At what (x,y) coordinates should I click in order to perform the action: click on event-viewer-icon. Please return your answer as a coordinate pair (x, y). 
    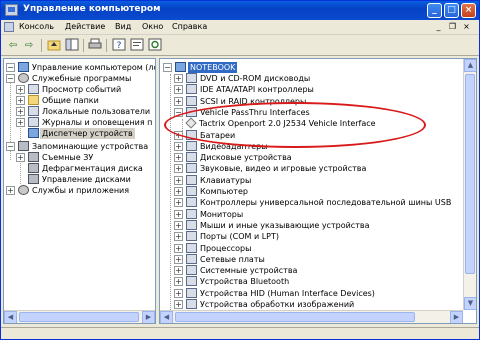
    Looking at the image, I should click on (33, 89).